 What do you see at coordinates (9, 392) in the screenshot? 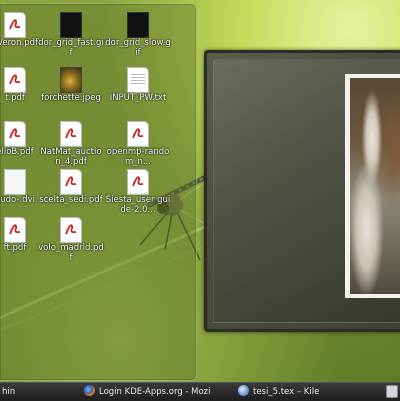
I see `task-label: hin` at bounding box center [9, 392].